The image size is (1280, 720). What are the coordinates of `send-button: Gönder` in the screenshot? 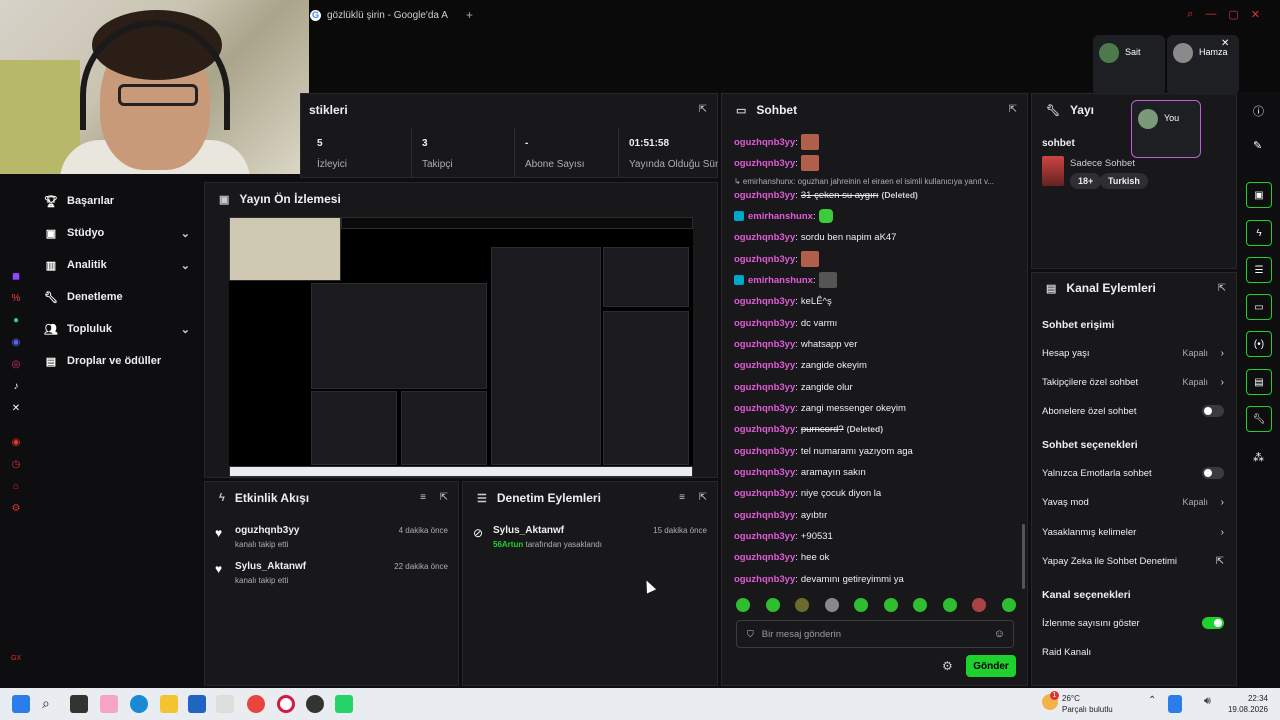 It's located at (991, 666).